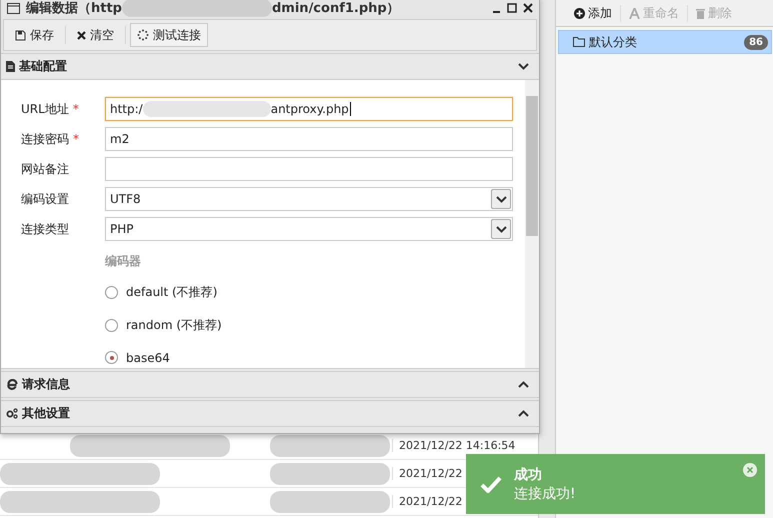  What do you see at coordinates (45, 229) in the screenshot?
I see `field-label: 连接类型` at bounding box center [45, 229].